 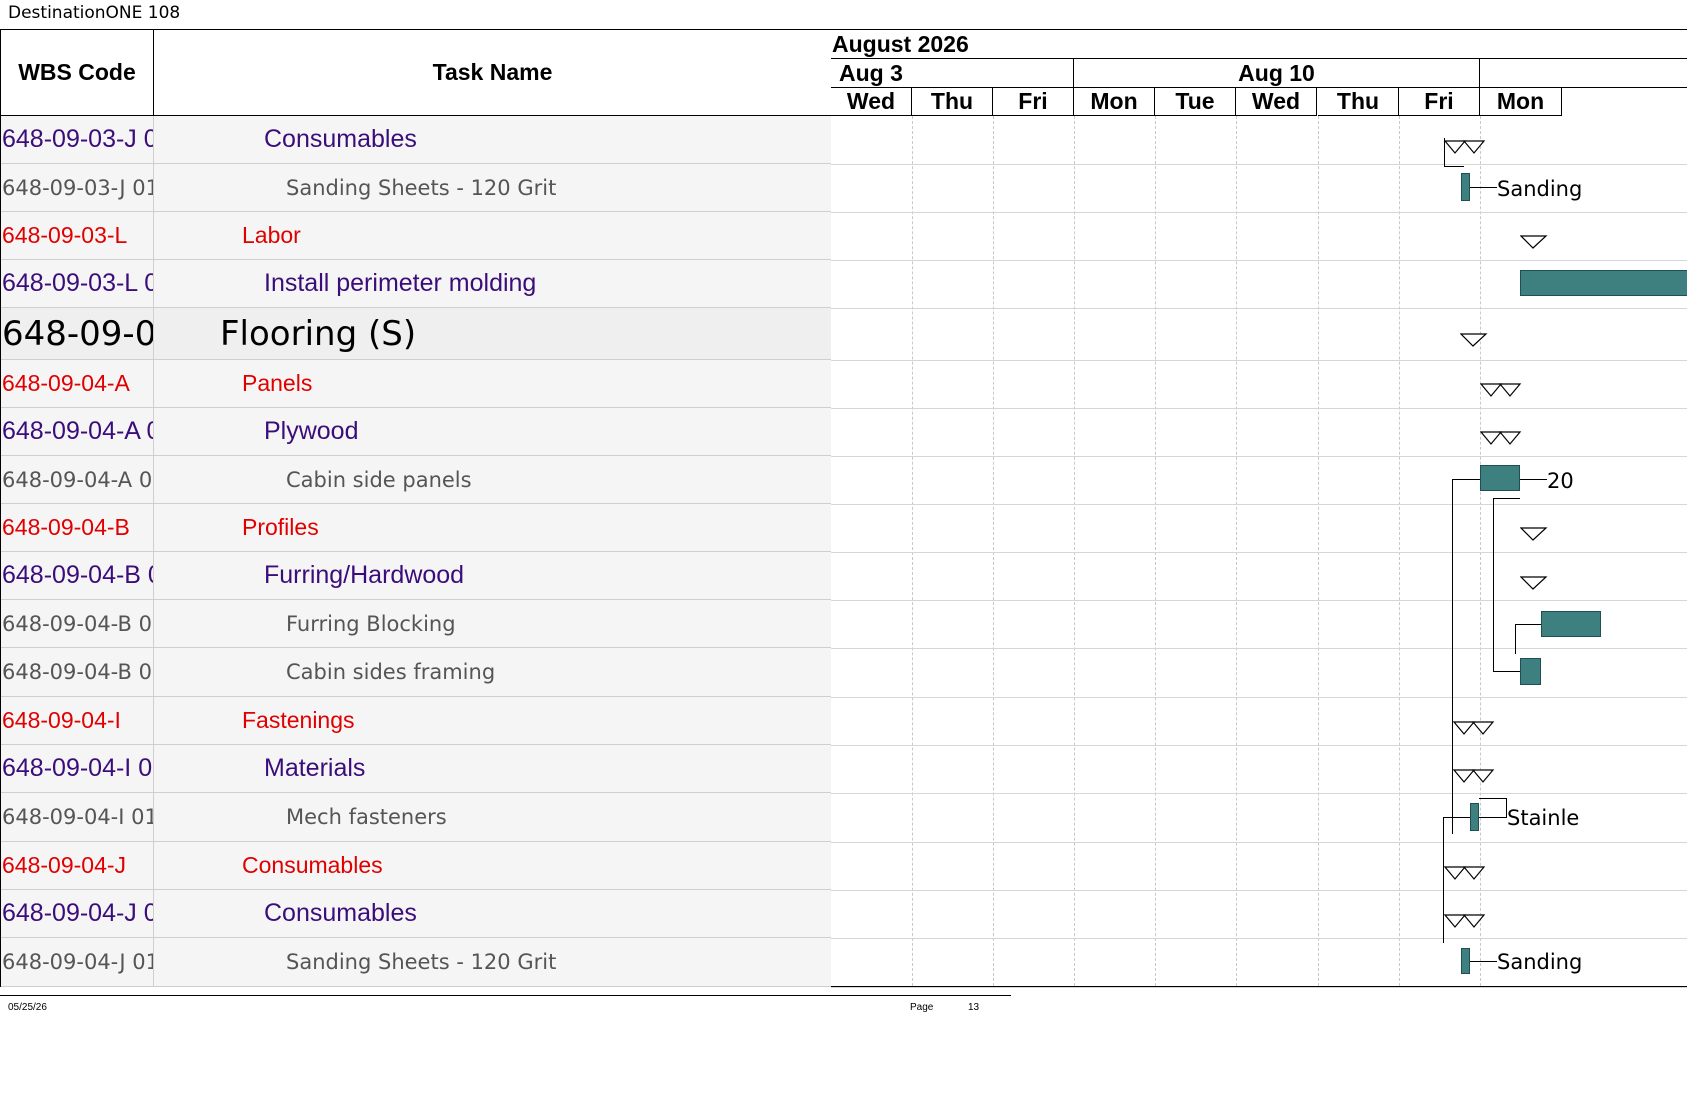 I want to click on task-name-cell: Mech fasteners, so click(x=492, y=817).